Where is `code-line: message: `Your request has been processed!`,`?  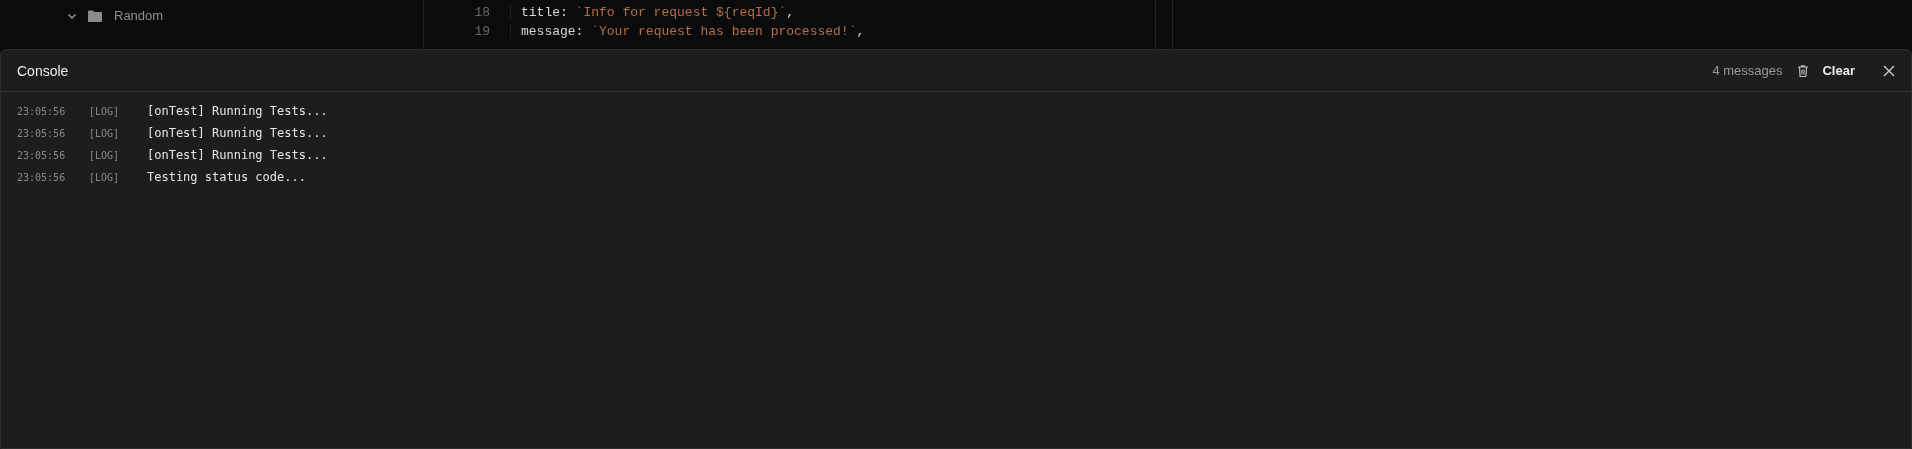
code-line: message: `Your request has been processed!`, is located at coordinates (693, 31).